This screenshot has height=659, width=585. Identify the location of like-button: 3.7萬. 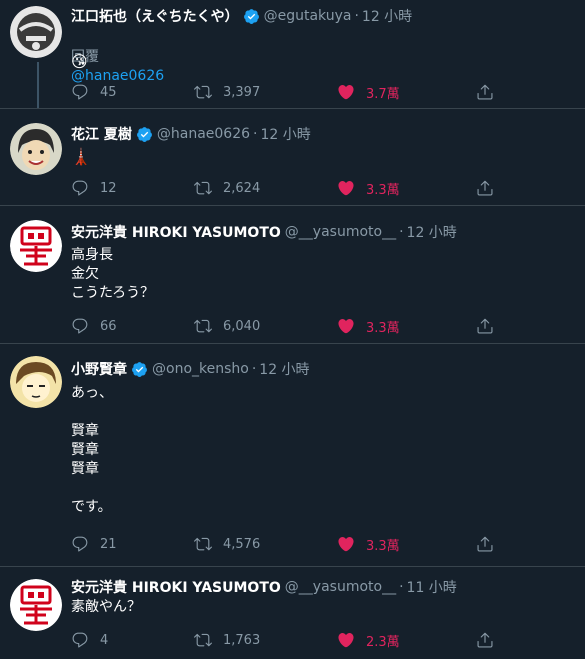
(368, 92).